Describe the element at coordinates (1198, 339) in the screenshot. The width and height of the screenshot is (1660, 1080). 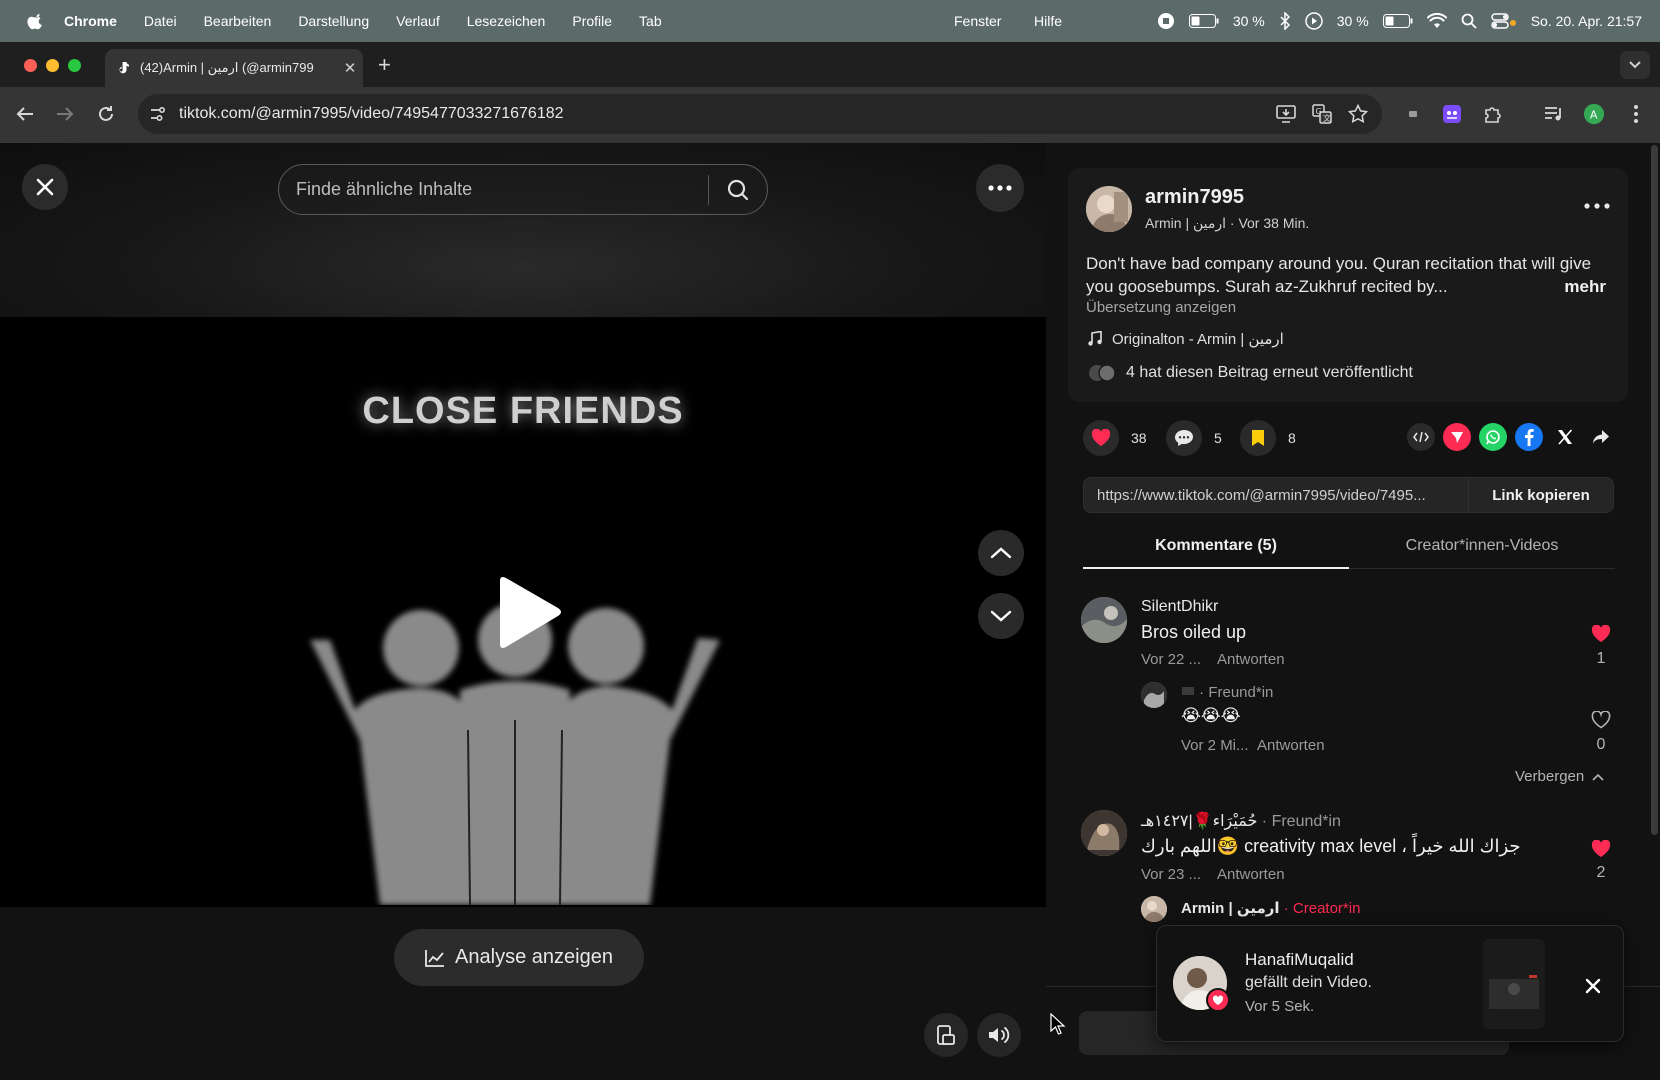
I see `sound-name: Originalton - Armin | ارمين` at that location.